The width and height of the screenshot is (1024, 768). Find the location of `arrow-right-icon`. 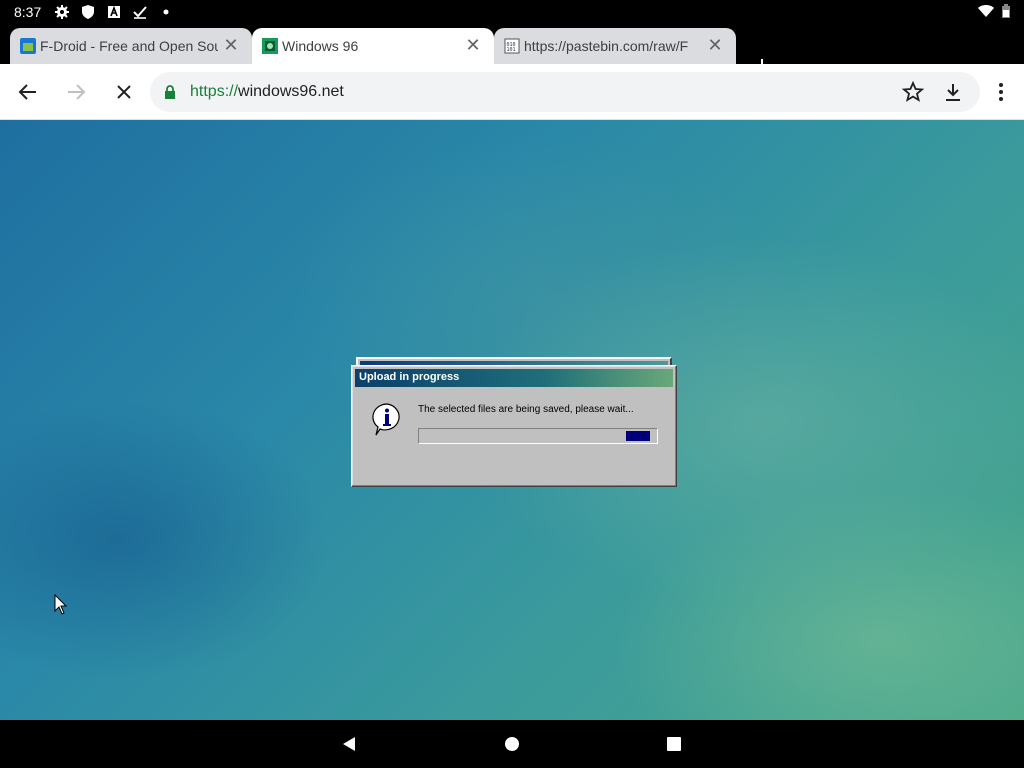

arrow-right-icon is located at coordinates (77, 92).